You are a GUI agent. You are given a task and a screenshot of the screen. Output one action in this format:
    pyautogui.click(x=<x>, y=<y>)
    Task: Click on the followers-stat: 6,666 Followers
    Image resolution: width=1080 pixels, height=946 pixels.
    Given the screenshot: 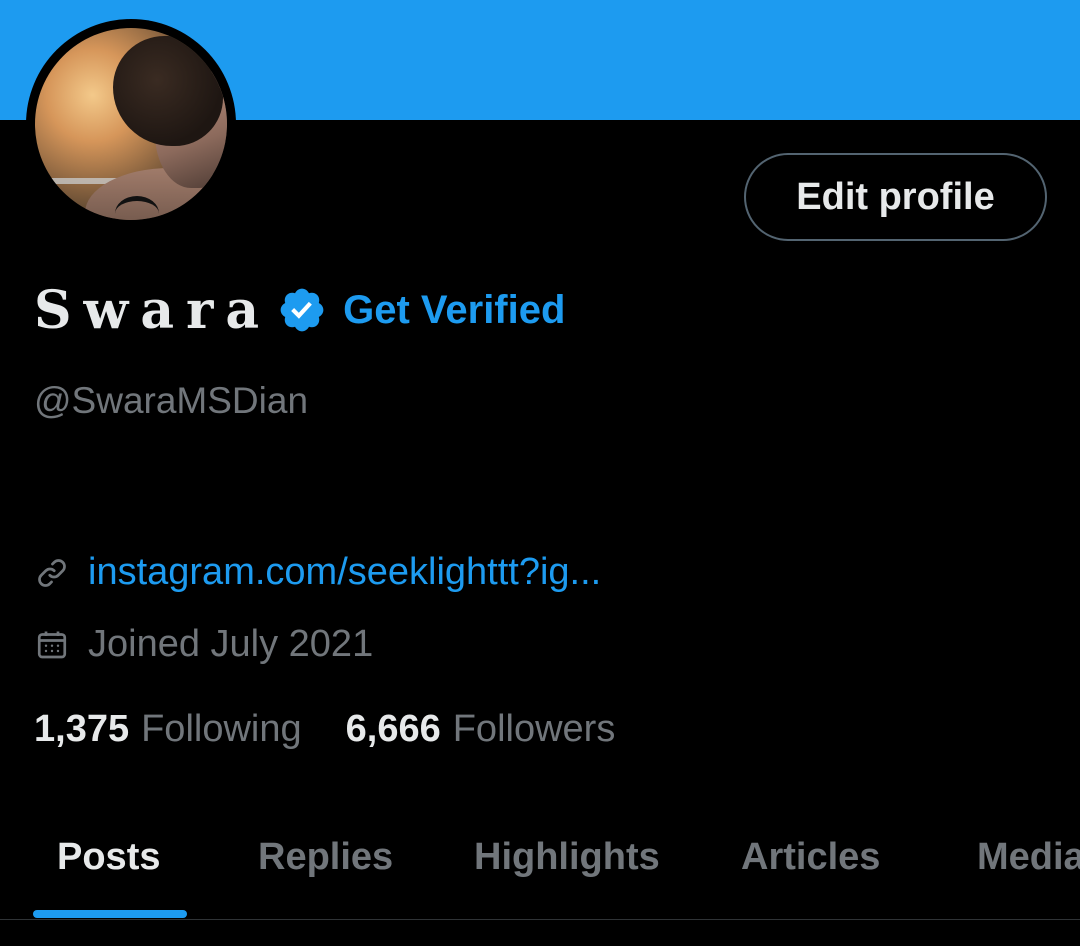 What is the action you would take?
    pyautogui.click(x=481, y=729)
    